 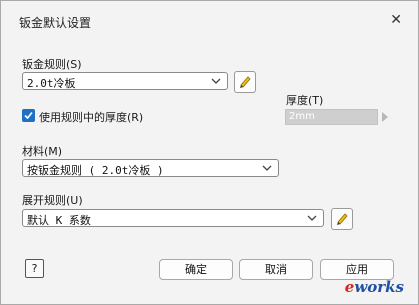 I want to click on help-icon: ?, so click(x=34, y=268).